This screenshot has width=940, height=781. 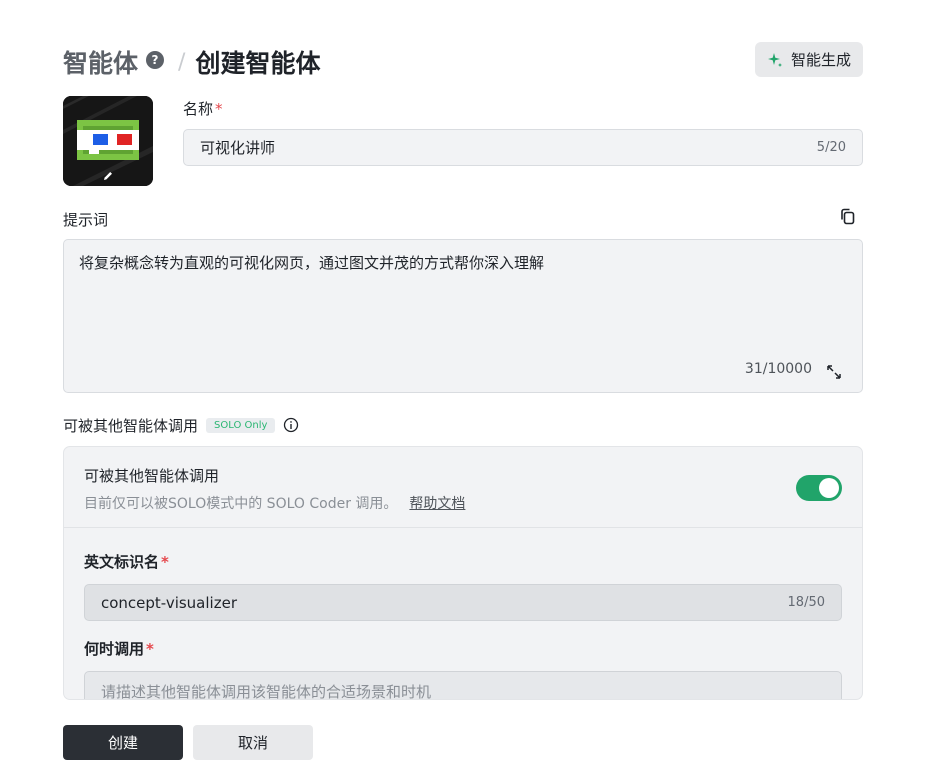 I want to click on name-input: 可视化讲师 5/20, so click(x=523, y=147).